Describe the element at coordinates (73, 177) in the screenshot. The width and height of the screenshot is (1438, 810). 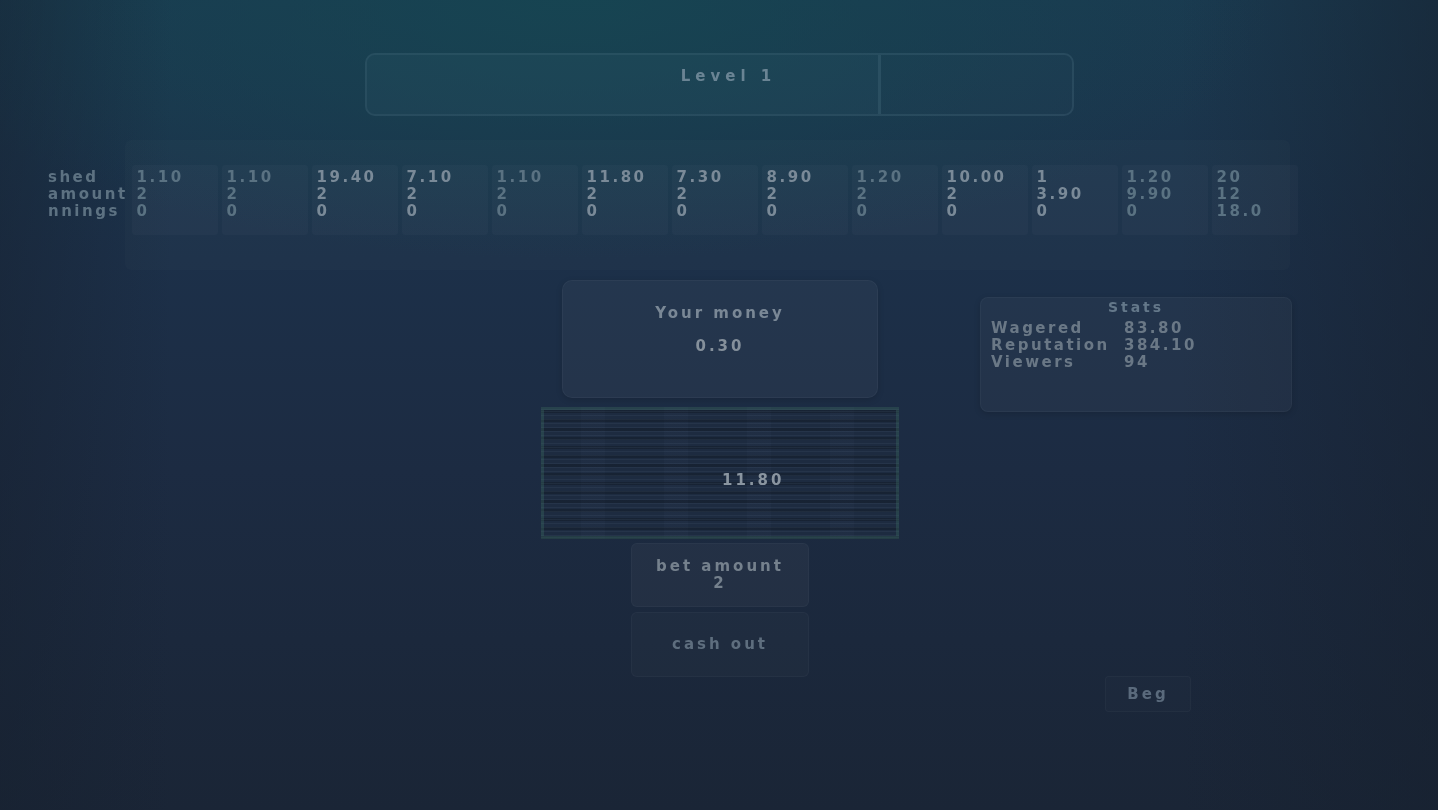
I see `row-label: shed` at that location.